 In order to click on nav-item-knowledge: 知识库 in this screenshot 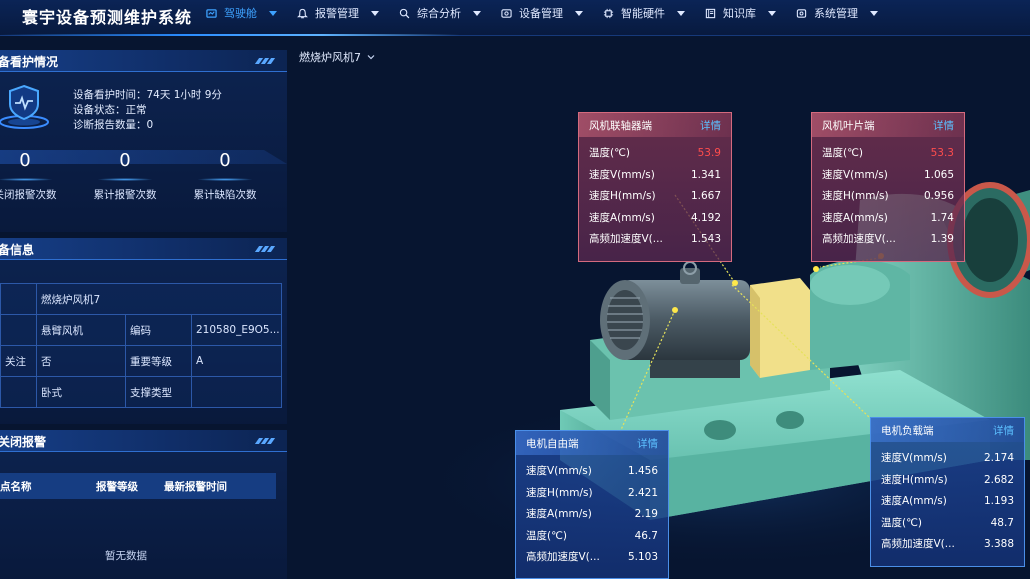, I will do `click(740, 13)`.